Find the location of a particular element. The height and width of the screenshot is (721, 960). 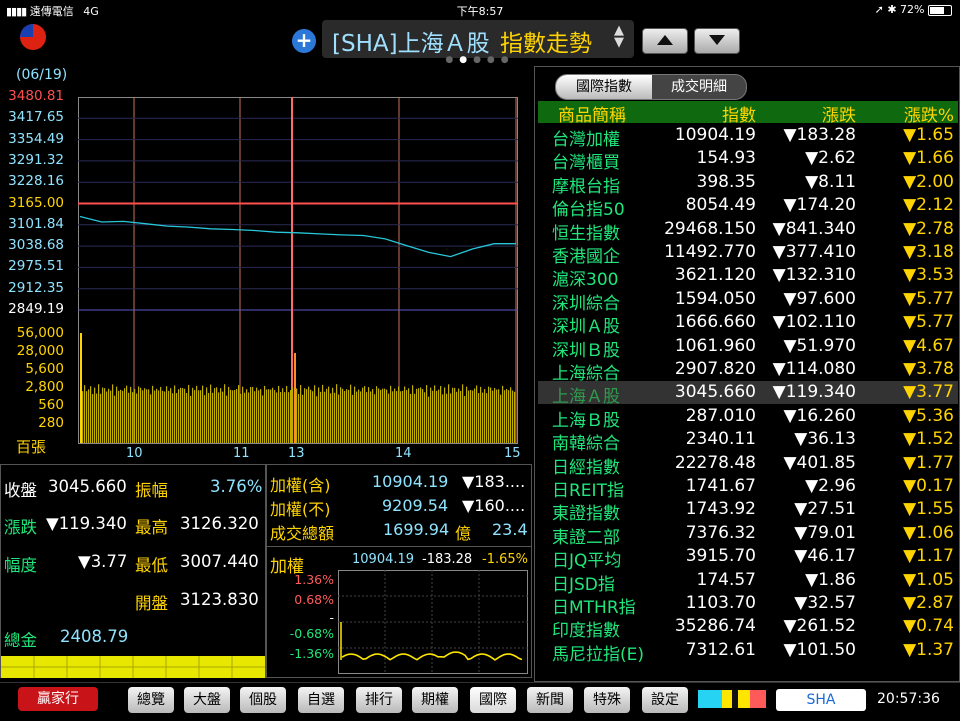

toolbar-item: 排行 is located at coordinates (379, 700).